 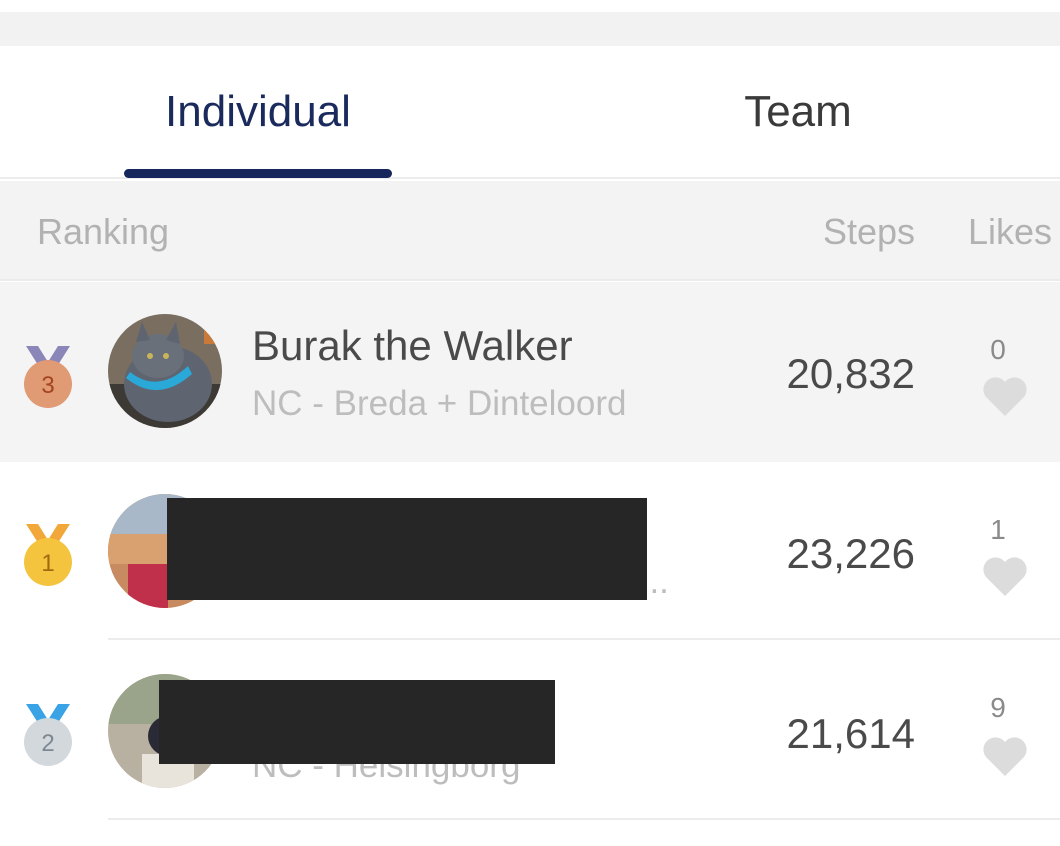 What do you see at coordinates (47, 563) in the screenshot?
I see `medal-rank: 1` at bounding box center [47, 563].